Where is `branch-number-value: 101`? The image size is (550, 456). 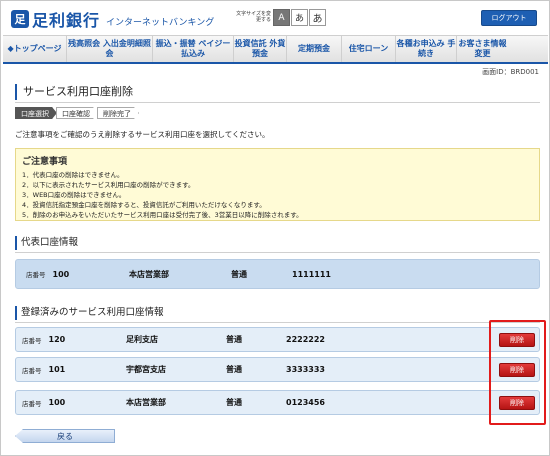 branch-number-value: 101 is located at coordinates (57, 369).